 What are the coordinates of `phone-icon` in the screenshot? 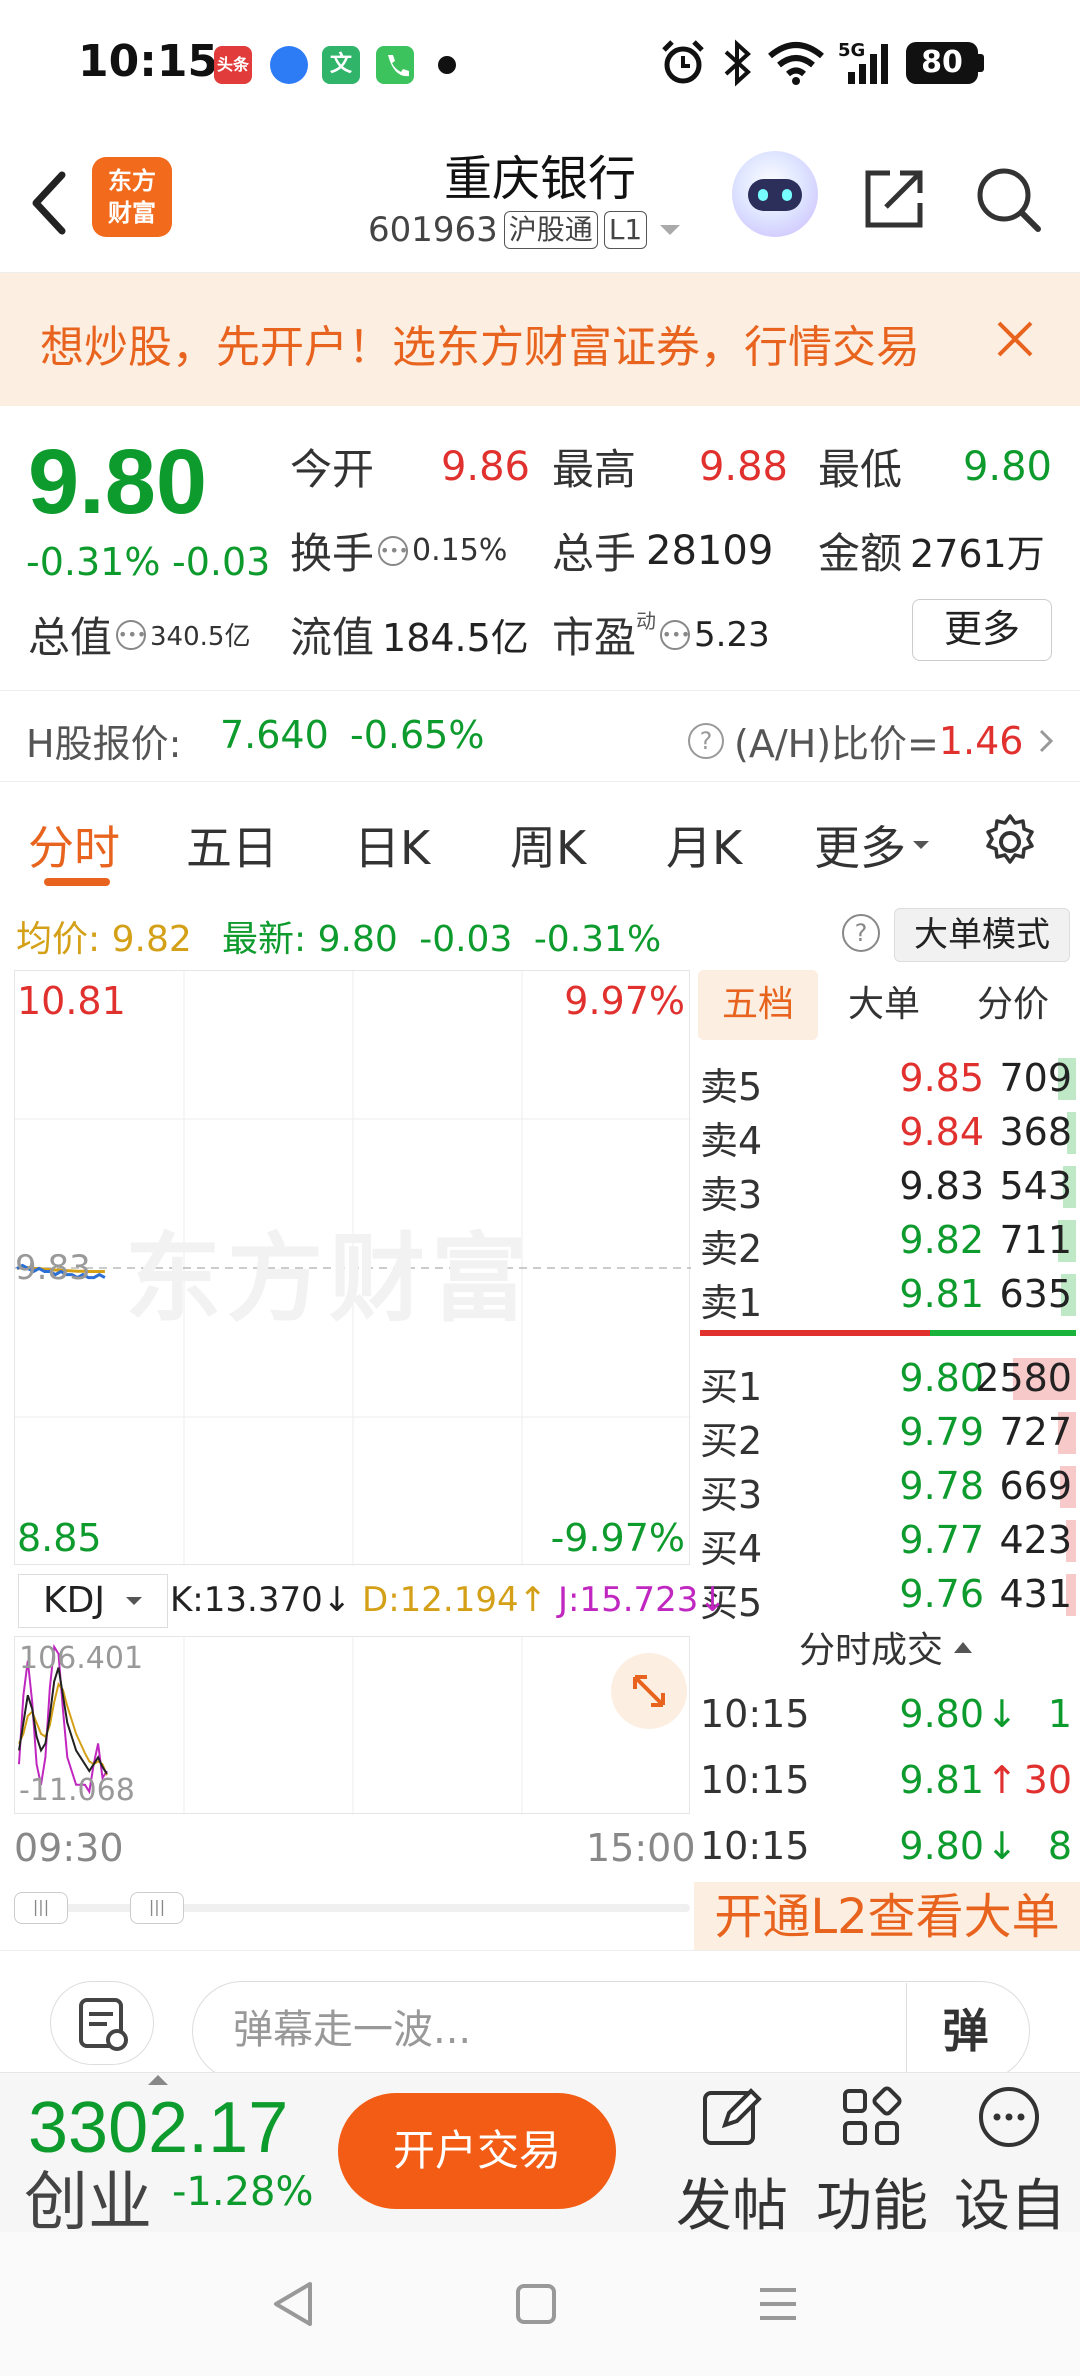 It's located at (395, 65).